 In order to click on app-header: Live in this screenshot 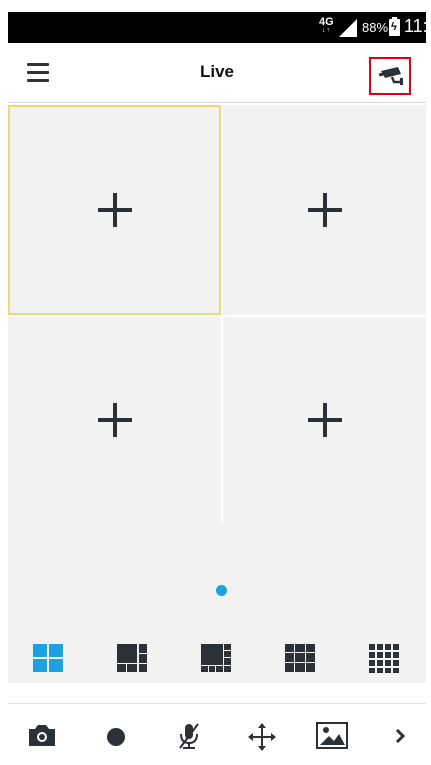, I will do `click(217, 73)`.